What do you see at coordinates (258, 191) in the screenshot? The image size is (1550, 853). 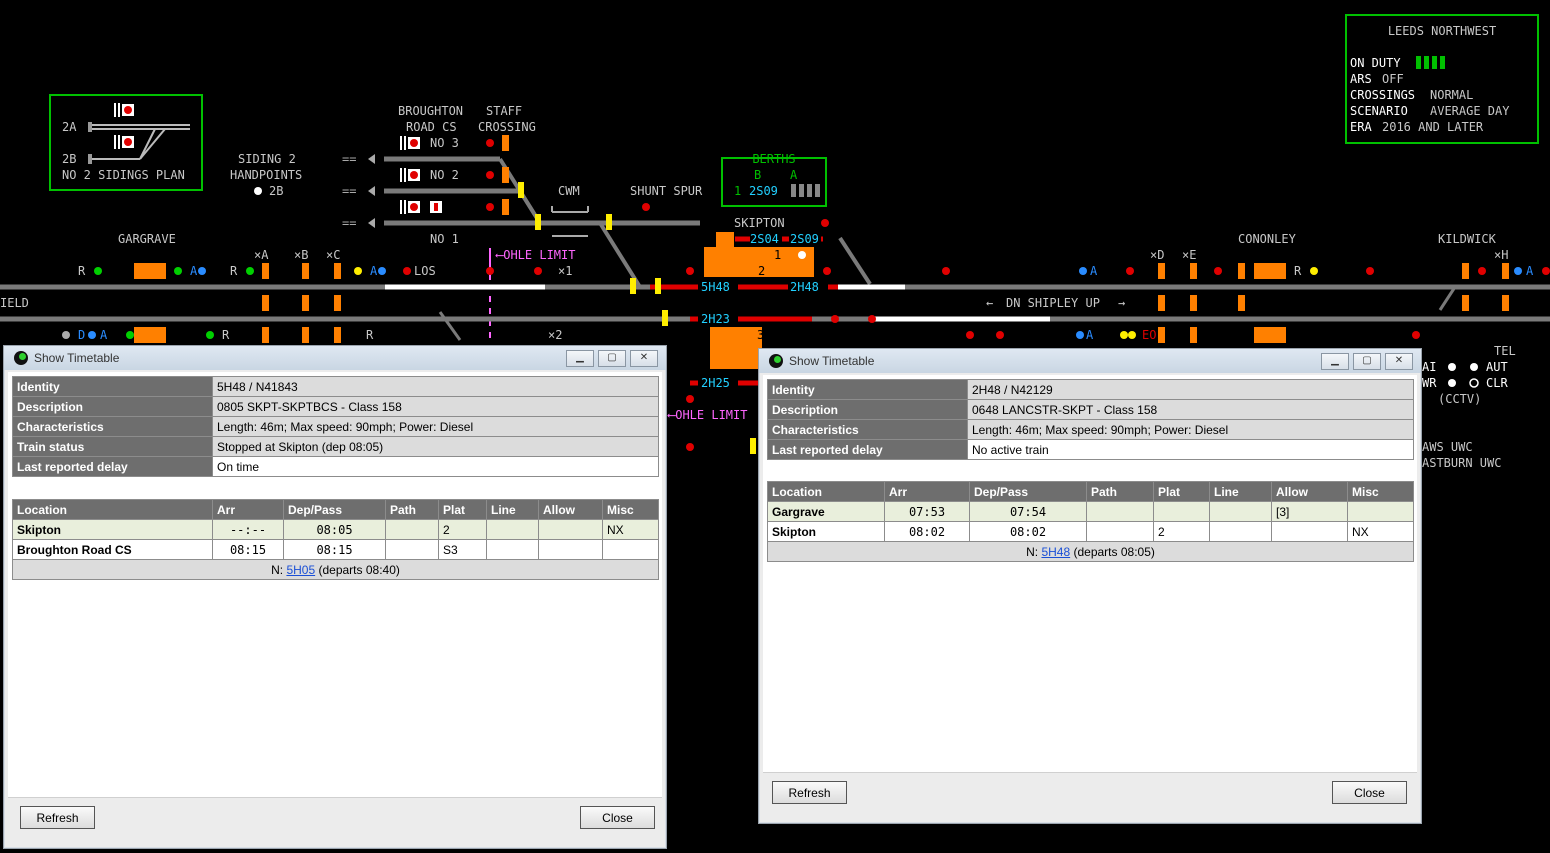 I see `handpoint-2b-indicator` at bounding box center [258, 191].